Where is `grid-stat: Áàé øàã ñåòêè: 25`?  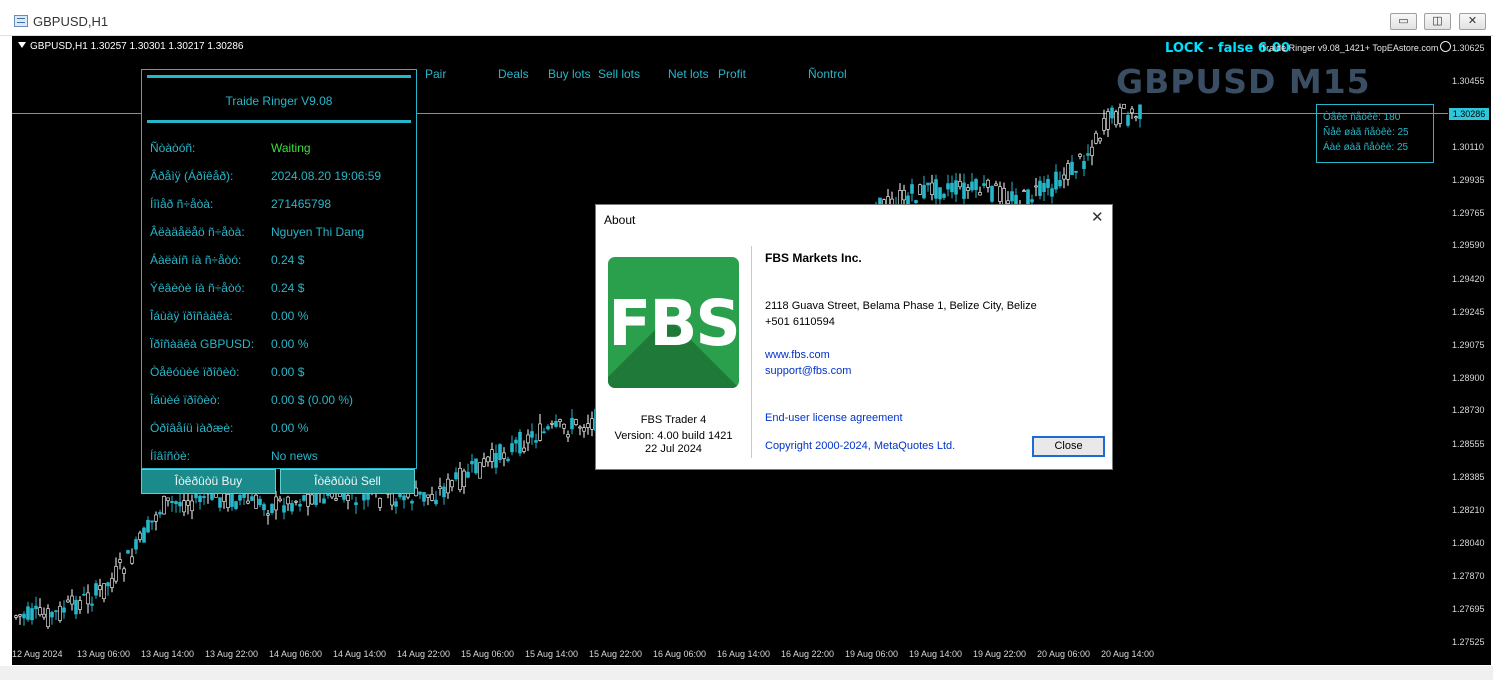 grid-stat: Áàé øàã ñåòêè: 25 is located at coordinates (1366, 147).